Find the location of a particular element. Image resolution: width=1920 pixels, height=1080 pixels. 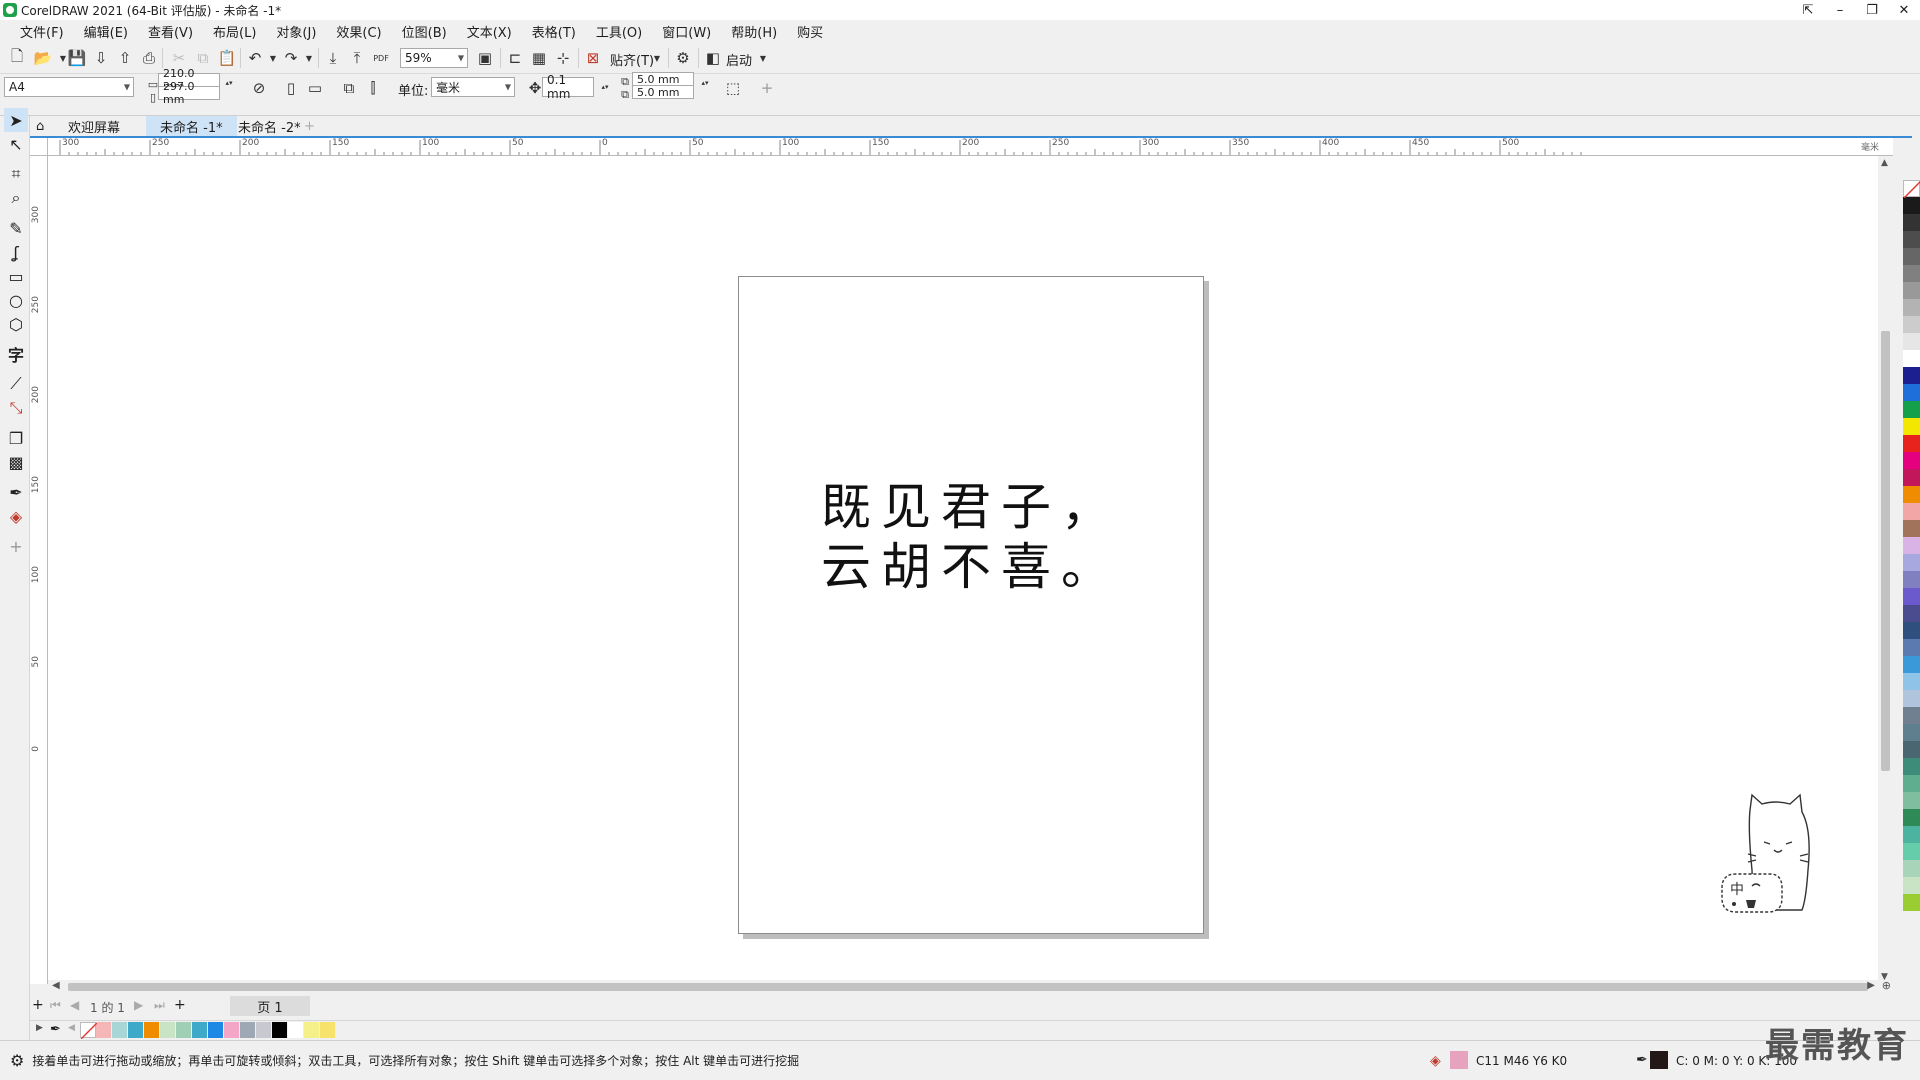

add-page-before-icon: + is located at coordinates (38, 1005).